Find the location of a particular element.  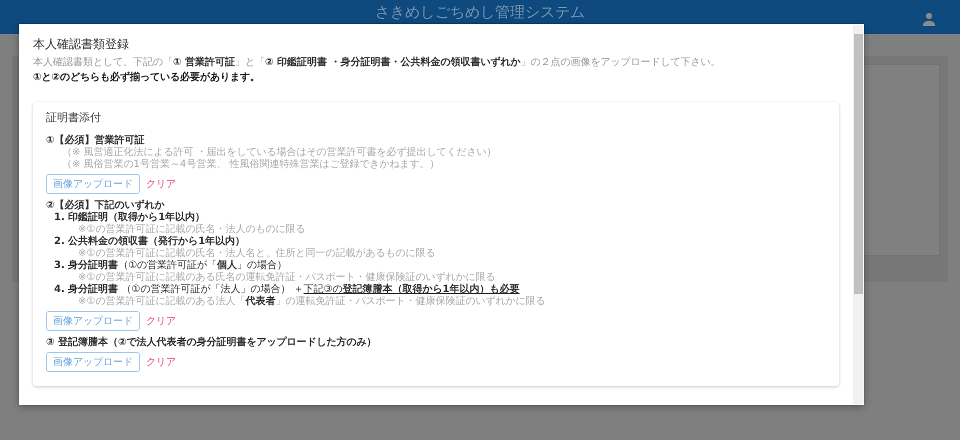

section-heading: ①【必須】営業許可証 is located at coordinates (96, 140).